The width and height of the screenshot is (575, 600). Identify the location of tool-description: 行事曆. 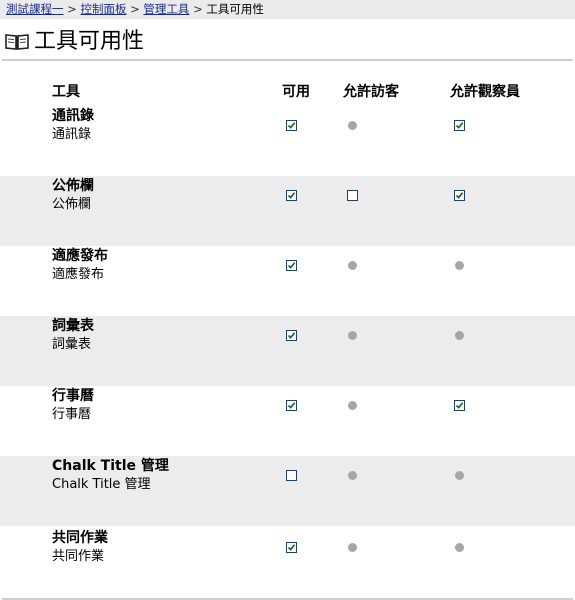
(72, 414).